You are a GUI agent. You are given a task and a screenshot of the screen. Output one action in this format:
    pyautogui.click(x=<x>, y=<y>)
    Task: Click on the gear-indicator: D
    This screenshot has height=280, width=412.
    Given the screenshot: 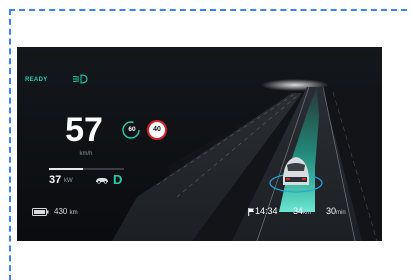 What is the action you would take?
    pyautogui.click(x=118, y=179)
    